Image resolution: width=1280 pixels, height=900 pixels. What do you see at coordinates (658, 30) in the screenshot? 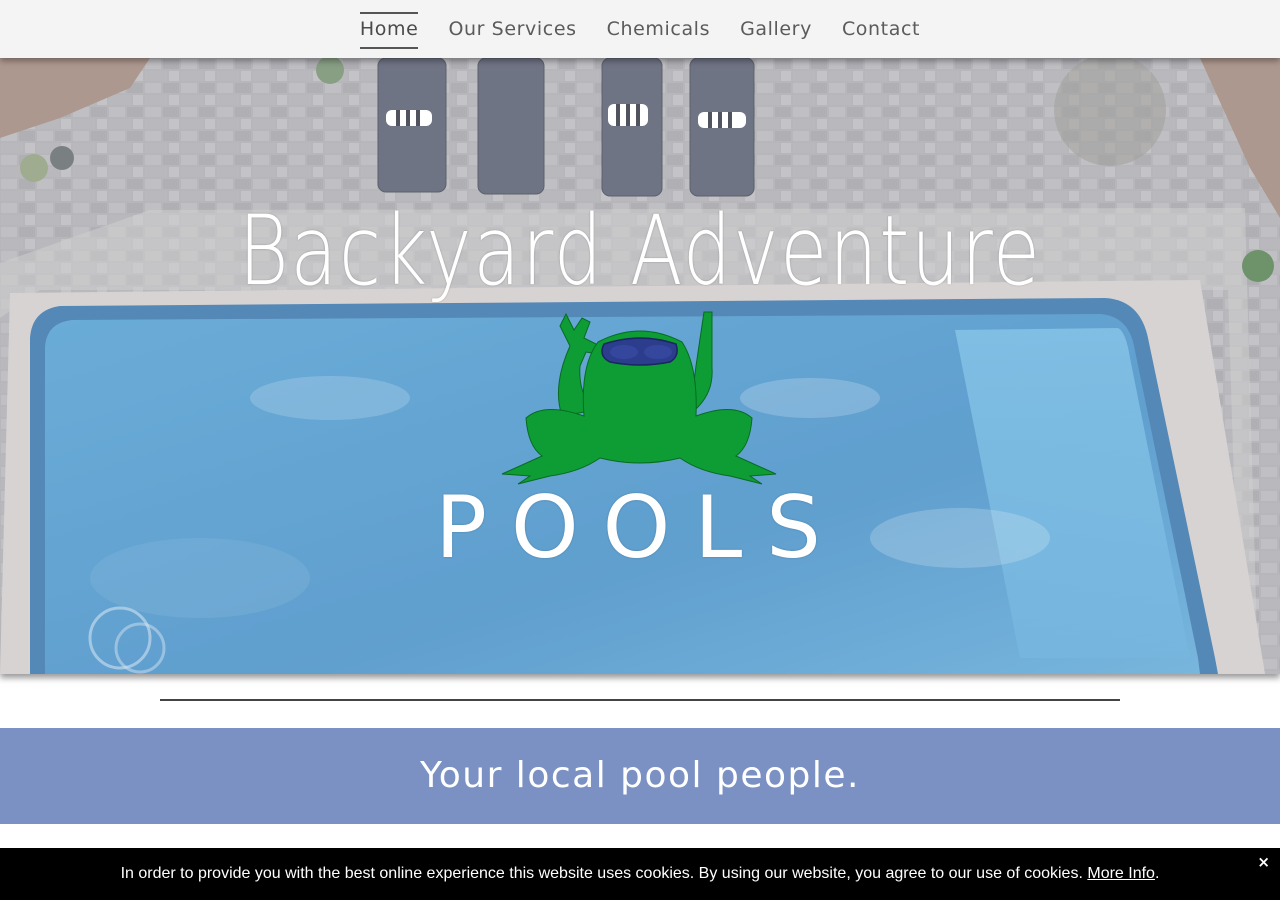
I see `nav-item-chemicals: Chemicals` at bounding box center [658, 30].